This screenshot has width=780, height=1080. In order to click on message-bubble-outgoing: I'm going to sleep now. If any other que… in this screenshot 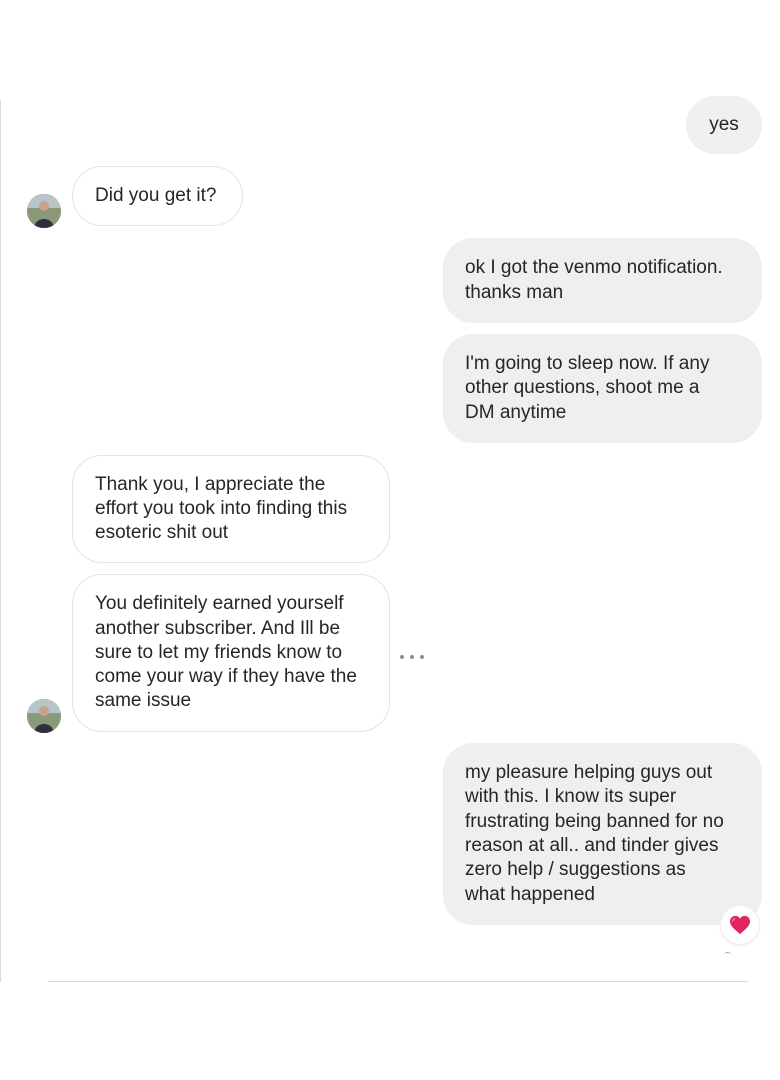, I will do `click(602, 388)`.